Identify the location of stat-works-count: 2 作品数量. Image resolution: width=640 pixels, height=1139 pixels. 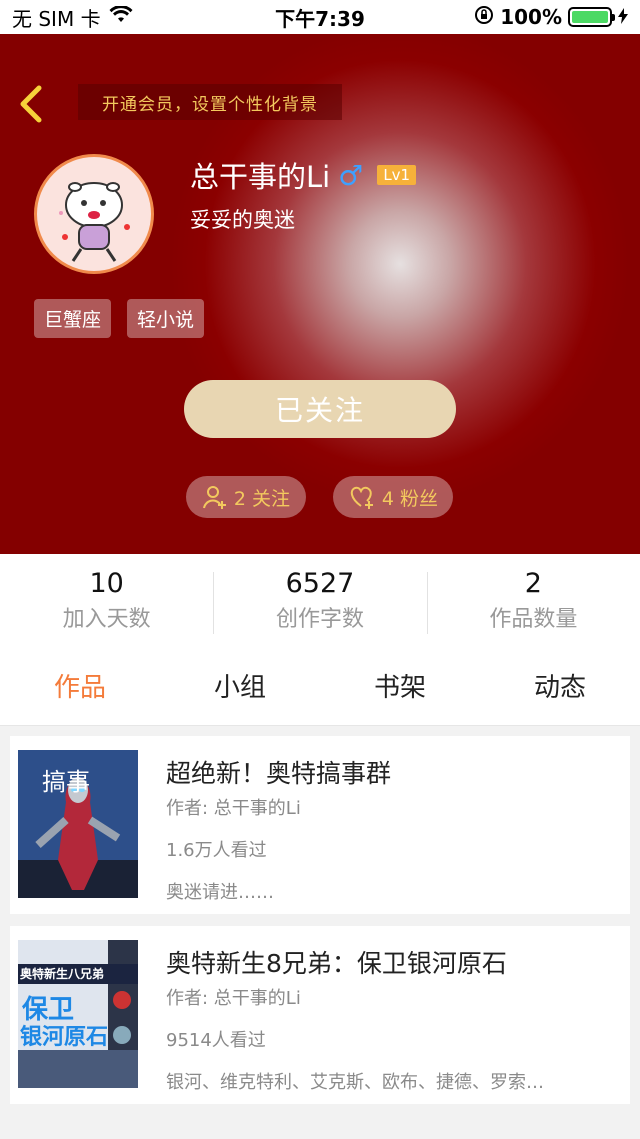
(533, 600).